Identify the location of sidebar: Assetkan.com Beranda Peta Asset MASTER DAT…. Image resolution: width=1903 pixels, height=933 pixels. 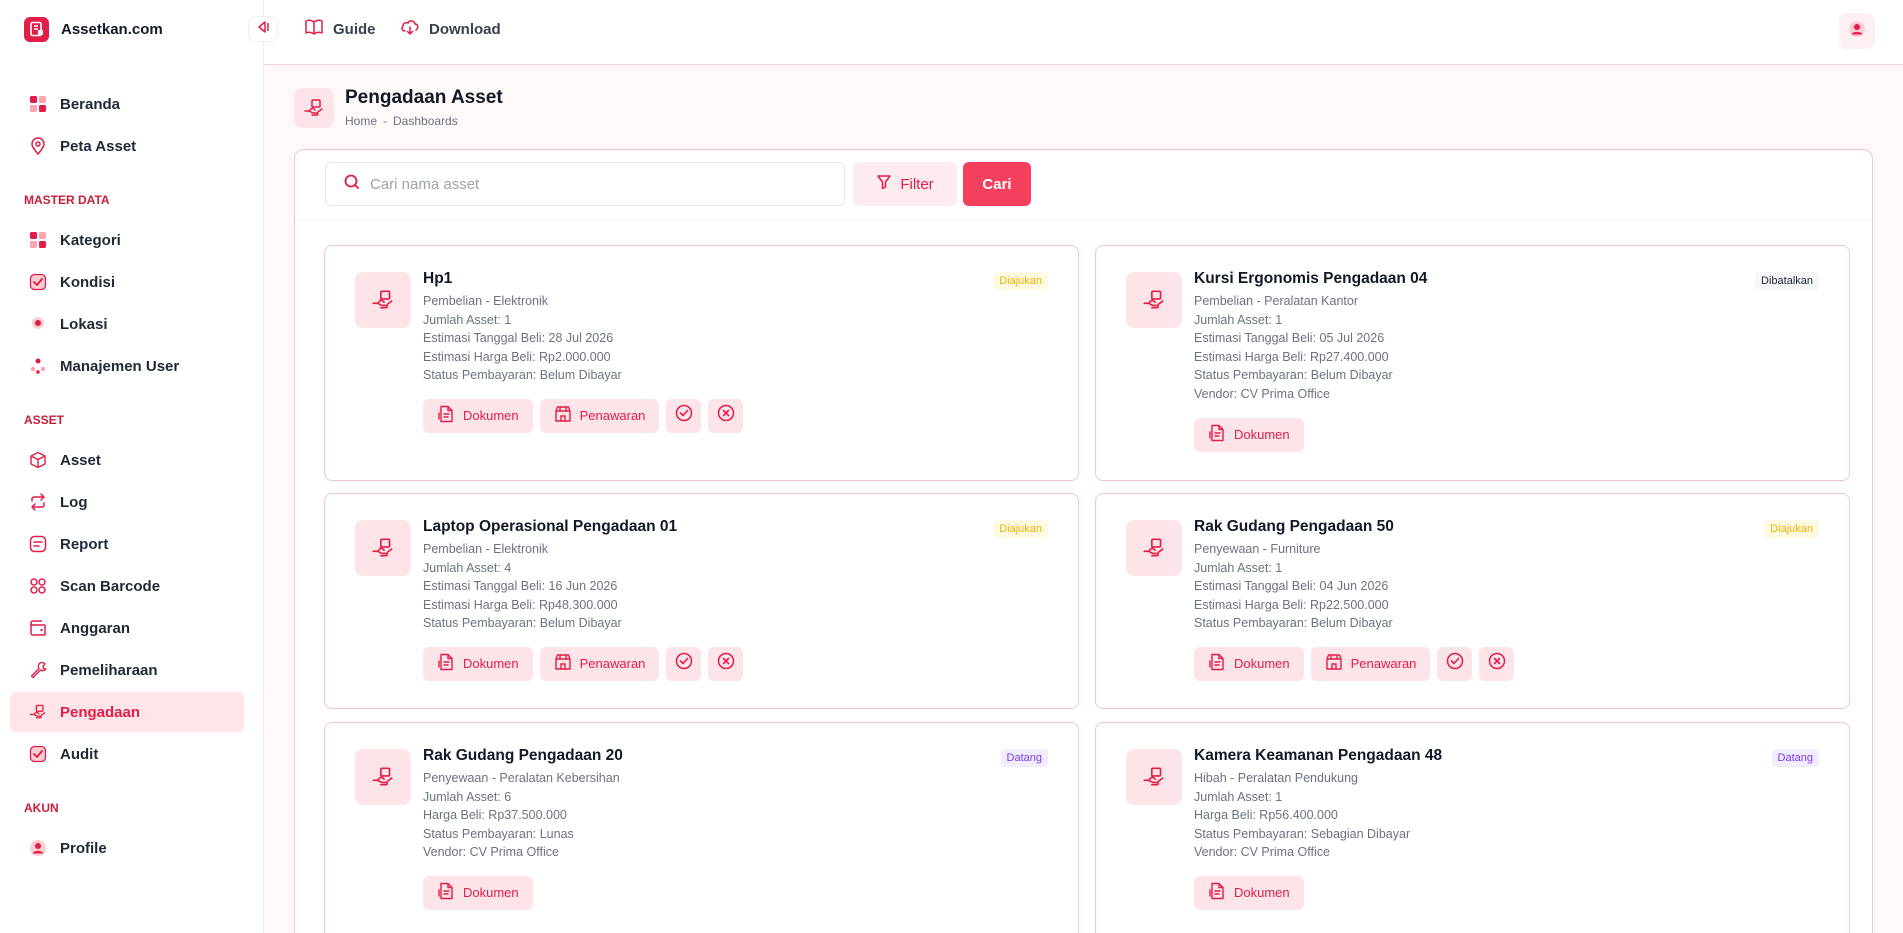
(132, 466).